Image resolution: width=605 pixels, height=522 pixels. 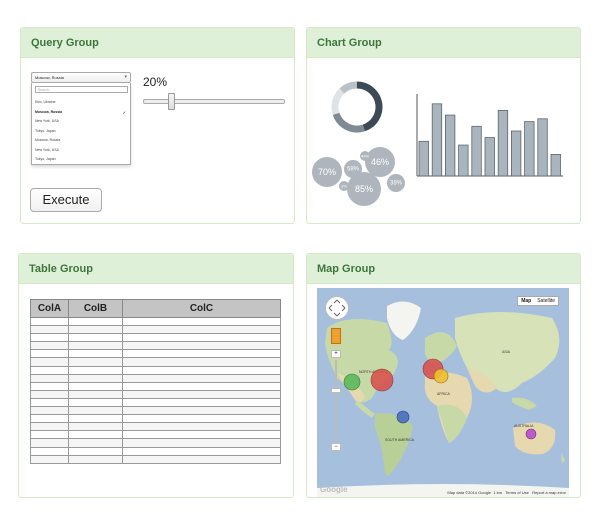 I want to click on percent-slider, so click(x=214, y=101).